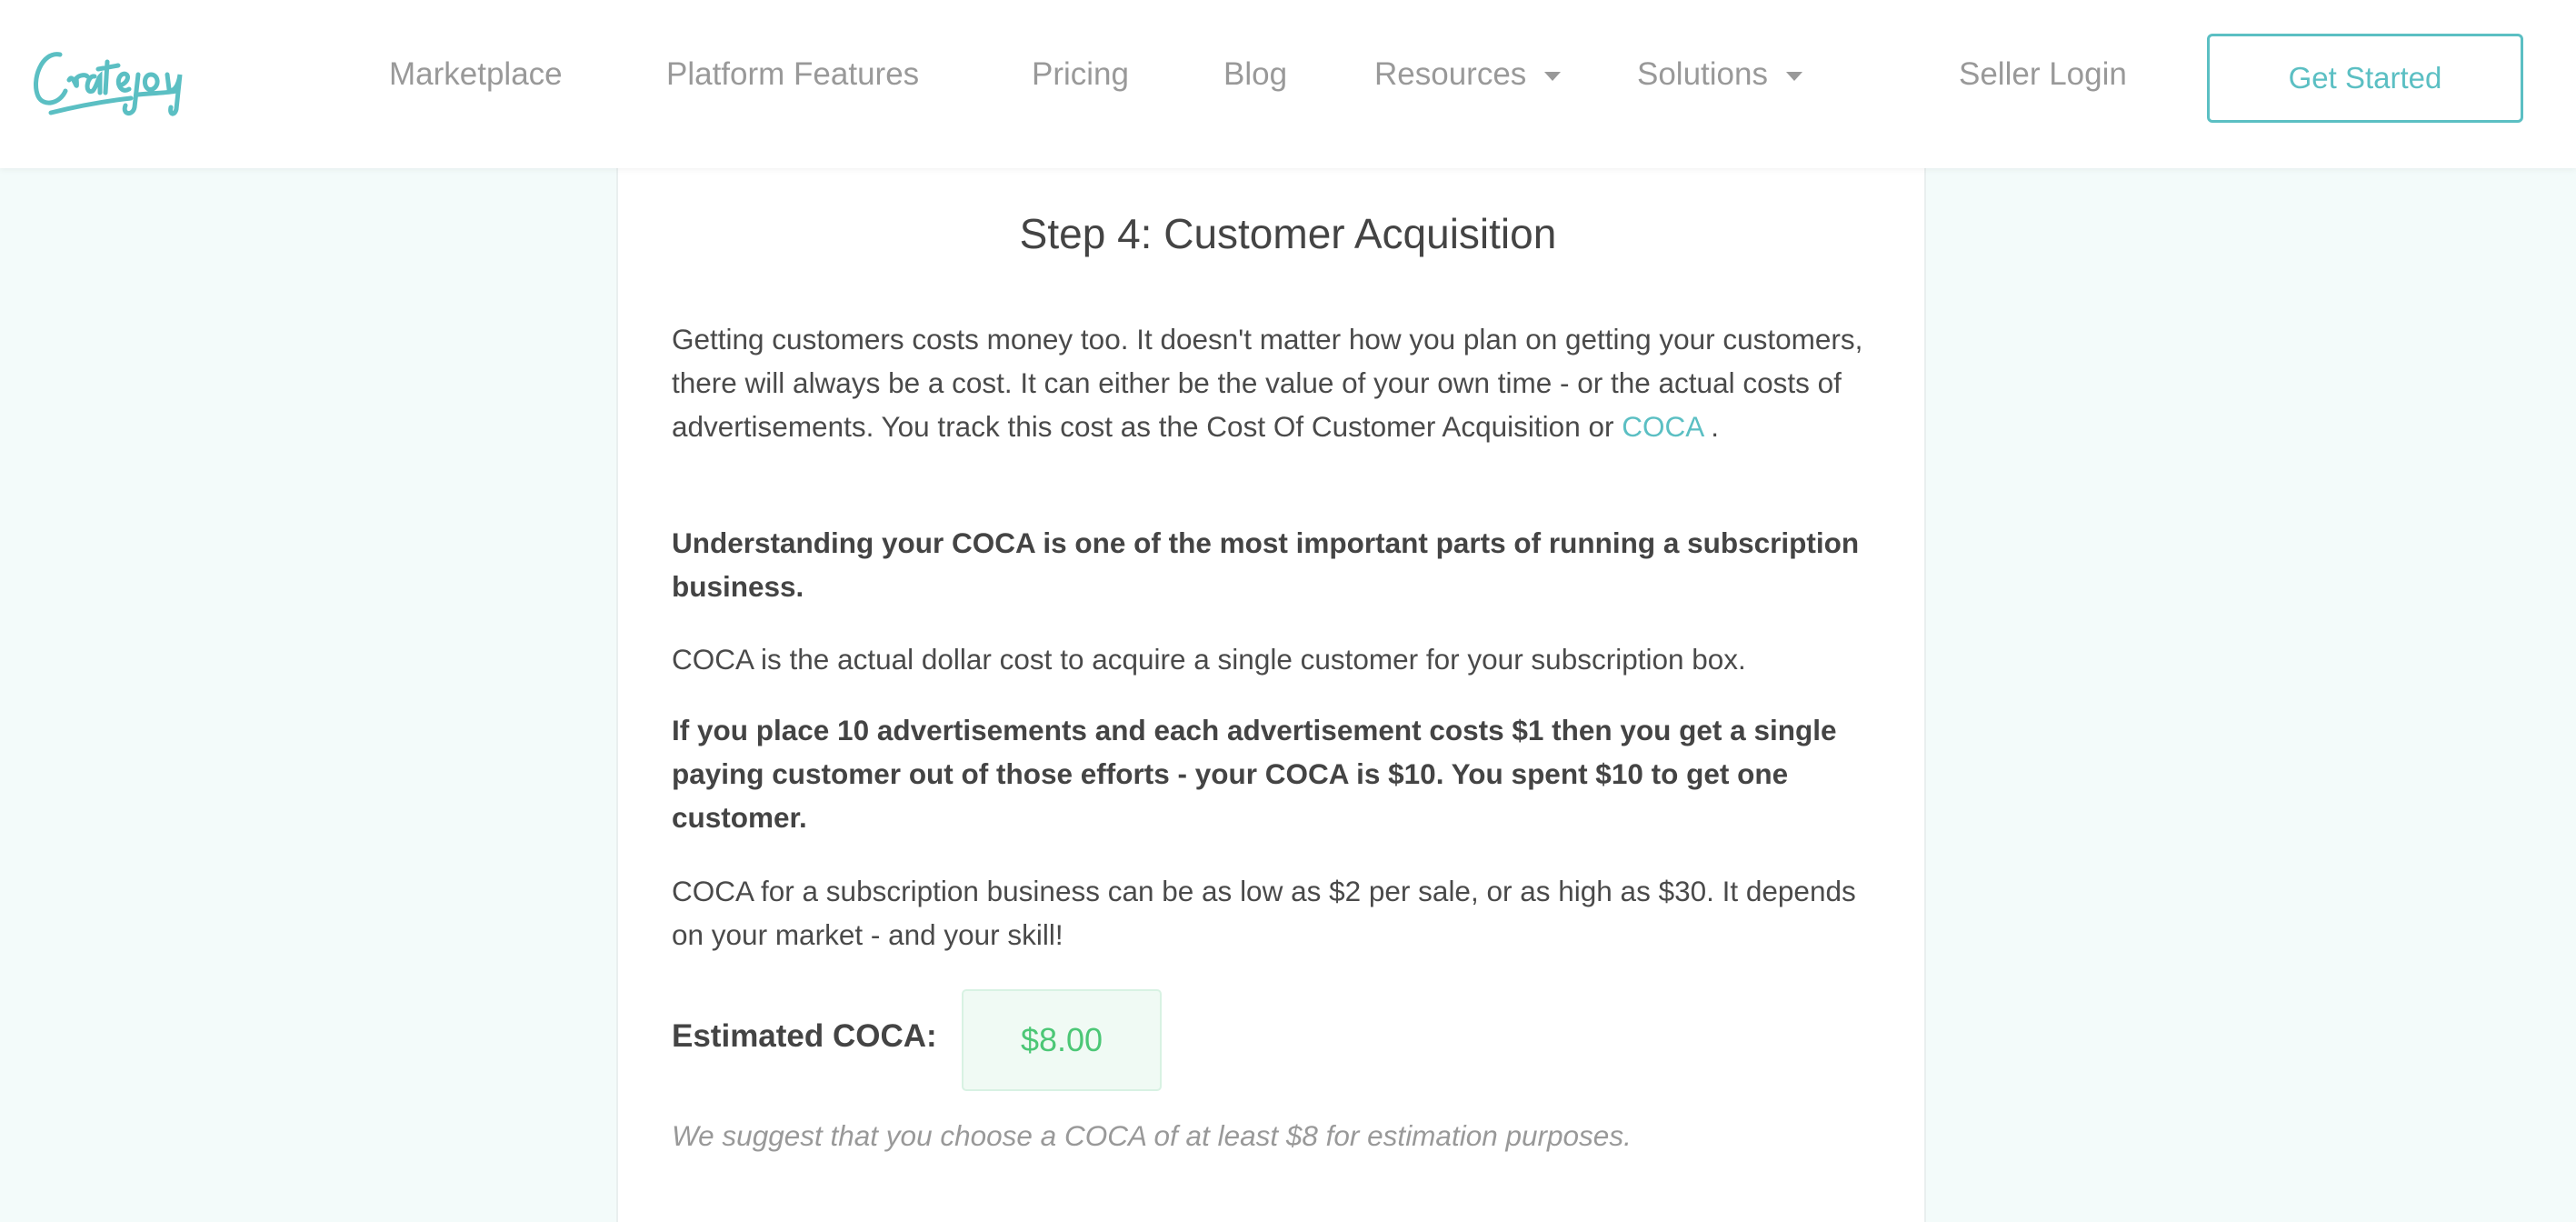 Image resolution: width=2576 pixels, height=1222 pixels. What do you see at coordinates (1080, 74) in the screenshot?
I see `nav-pricing: Pricing` at bounding box center [1080, 74].